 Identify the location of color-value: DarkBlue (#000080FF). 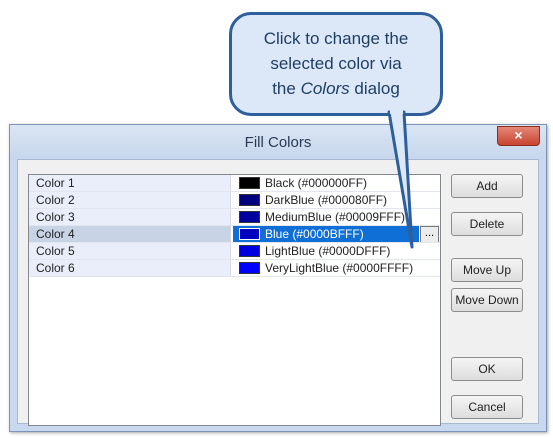
(326, 200).